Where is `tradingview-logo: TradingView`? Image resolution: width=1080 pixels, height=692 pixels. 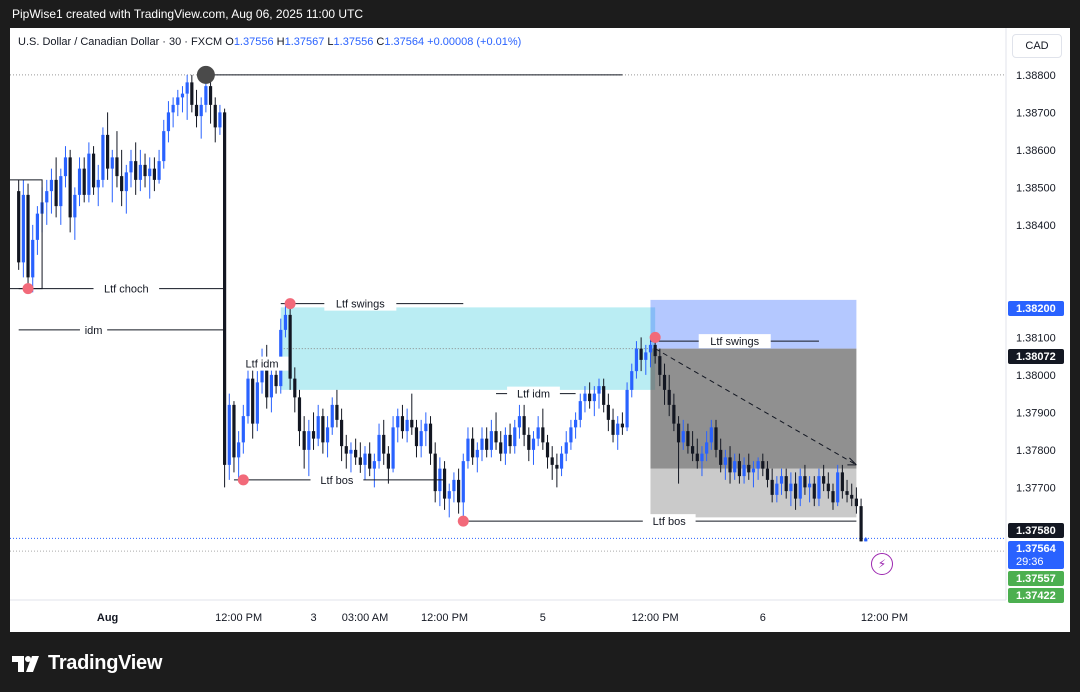
tradingview-logo: TradingView is located at coordinates (87, 663).